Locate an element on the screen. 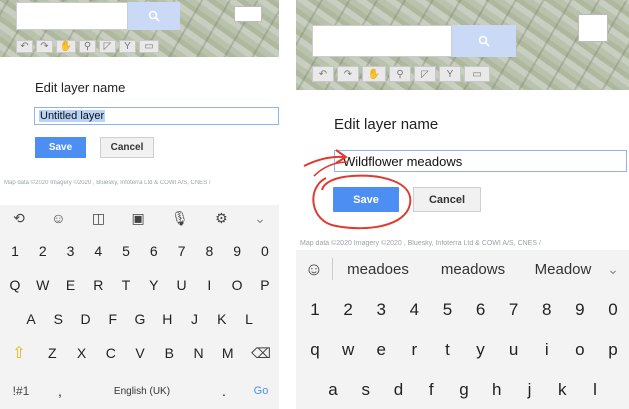  suggestion-3: Meadow is located at coordinates (563, 269).